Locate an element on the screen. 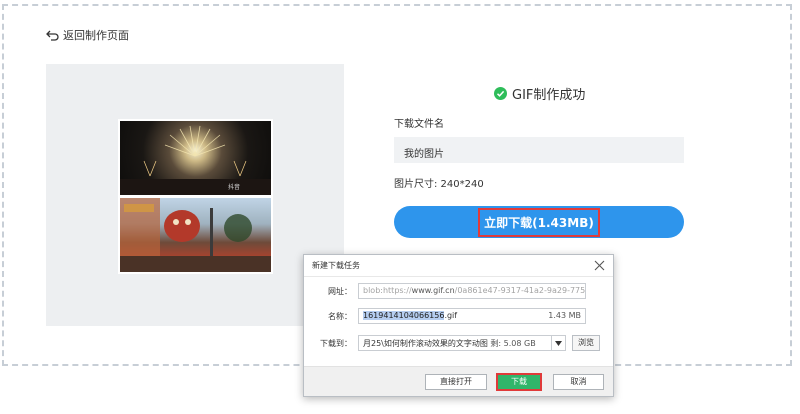 This screenshot has width=800, height=414. free-space: 剩: 5.08 GB is located at coordinates (513, 343).